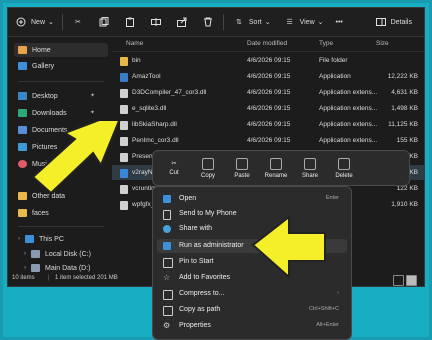  I want to click on copy-button, so click(104, 22).